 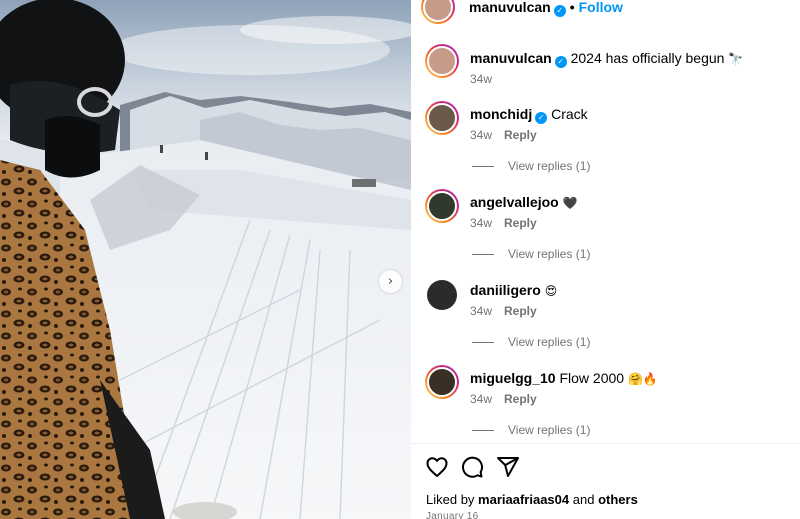 I want to click on comment-icon, so click(x=472, y=467).